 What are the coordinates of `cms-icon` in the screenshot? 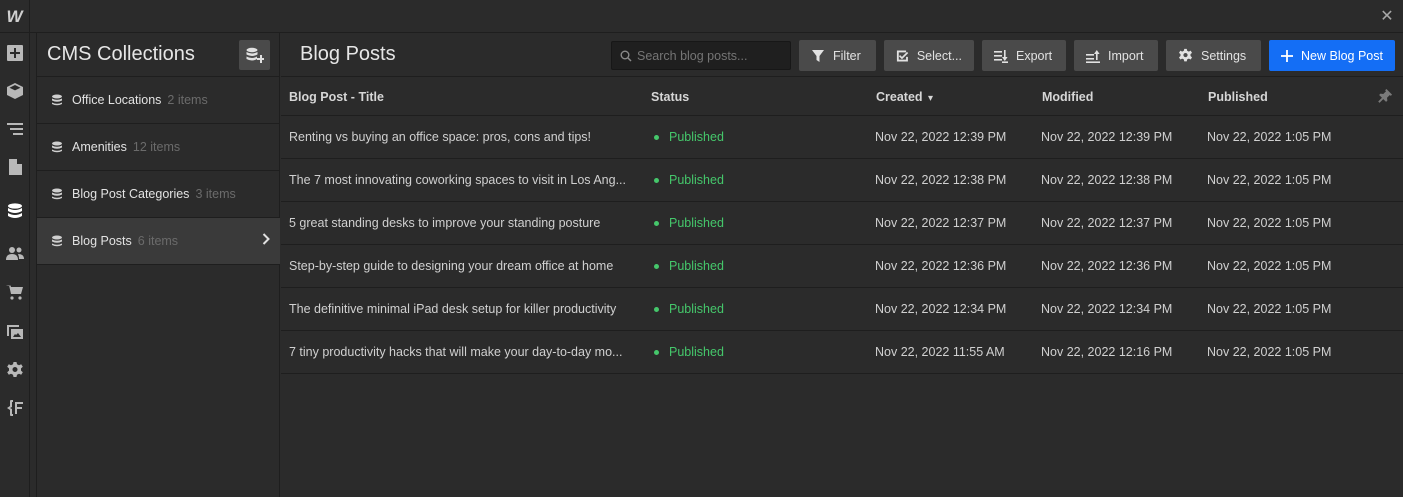 It's located at (15, 211).